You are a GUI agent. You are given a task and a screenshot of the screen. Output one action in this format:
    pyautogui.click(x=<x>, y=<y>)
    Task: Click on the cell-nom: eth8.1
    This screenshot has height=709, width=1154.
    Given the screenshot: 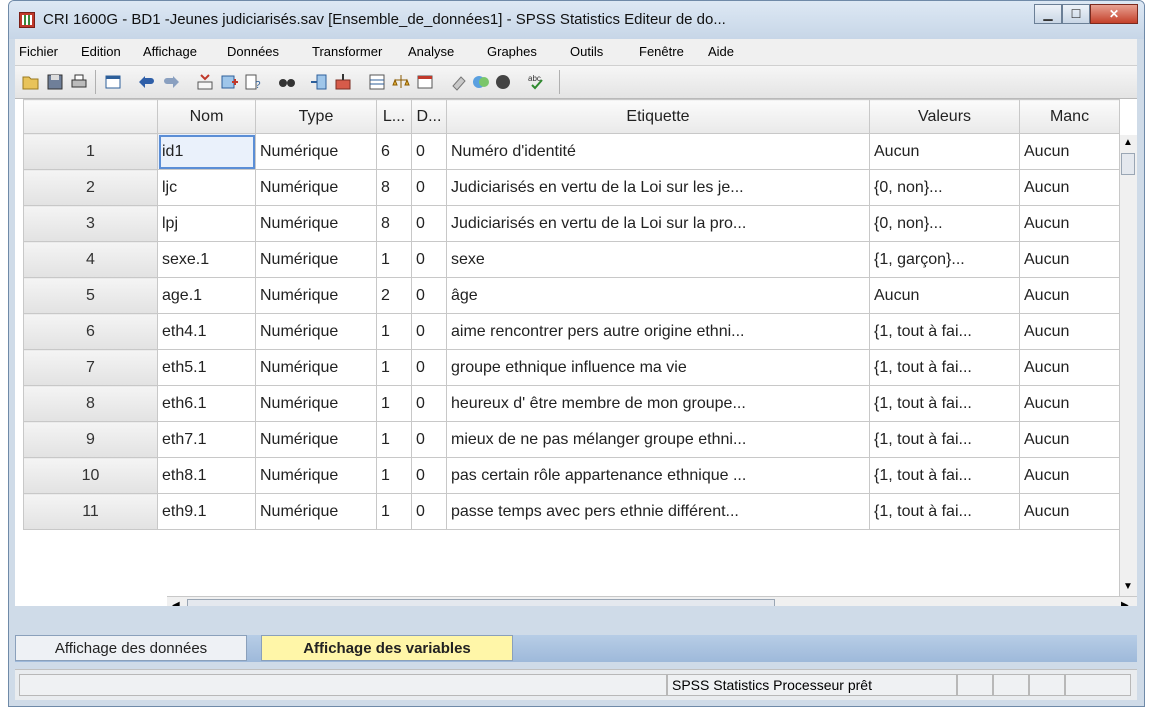 What is the action you would take?
    pyautogui.click(x=206, y=475)
    